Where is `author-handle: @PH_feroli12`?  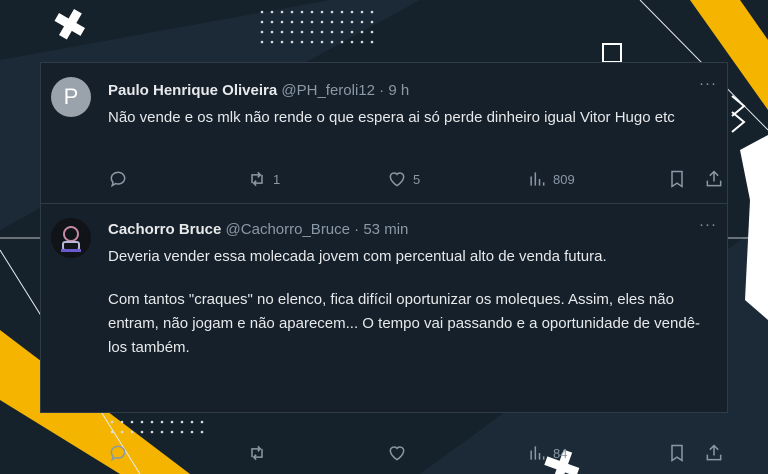 author-handle: @PH_feroli12 is located at coordinates (328, 90).